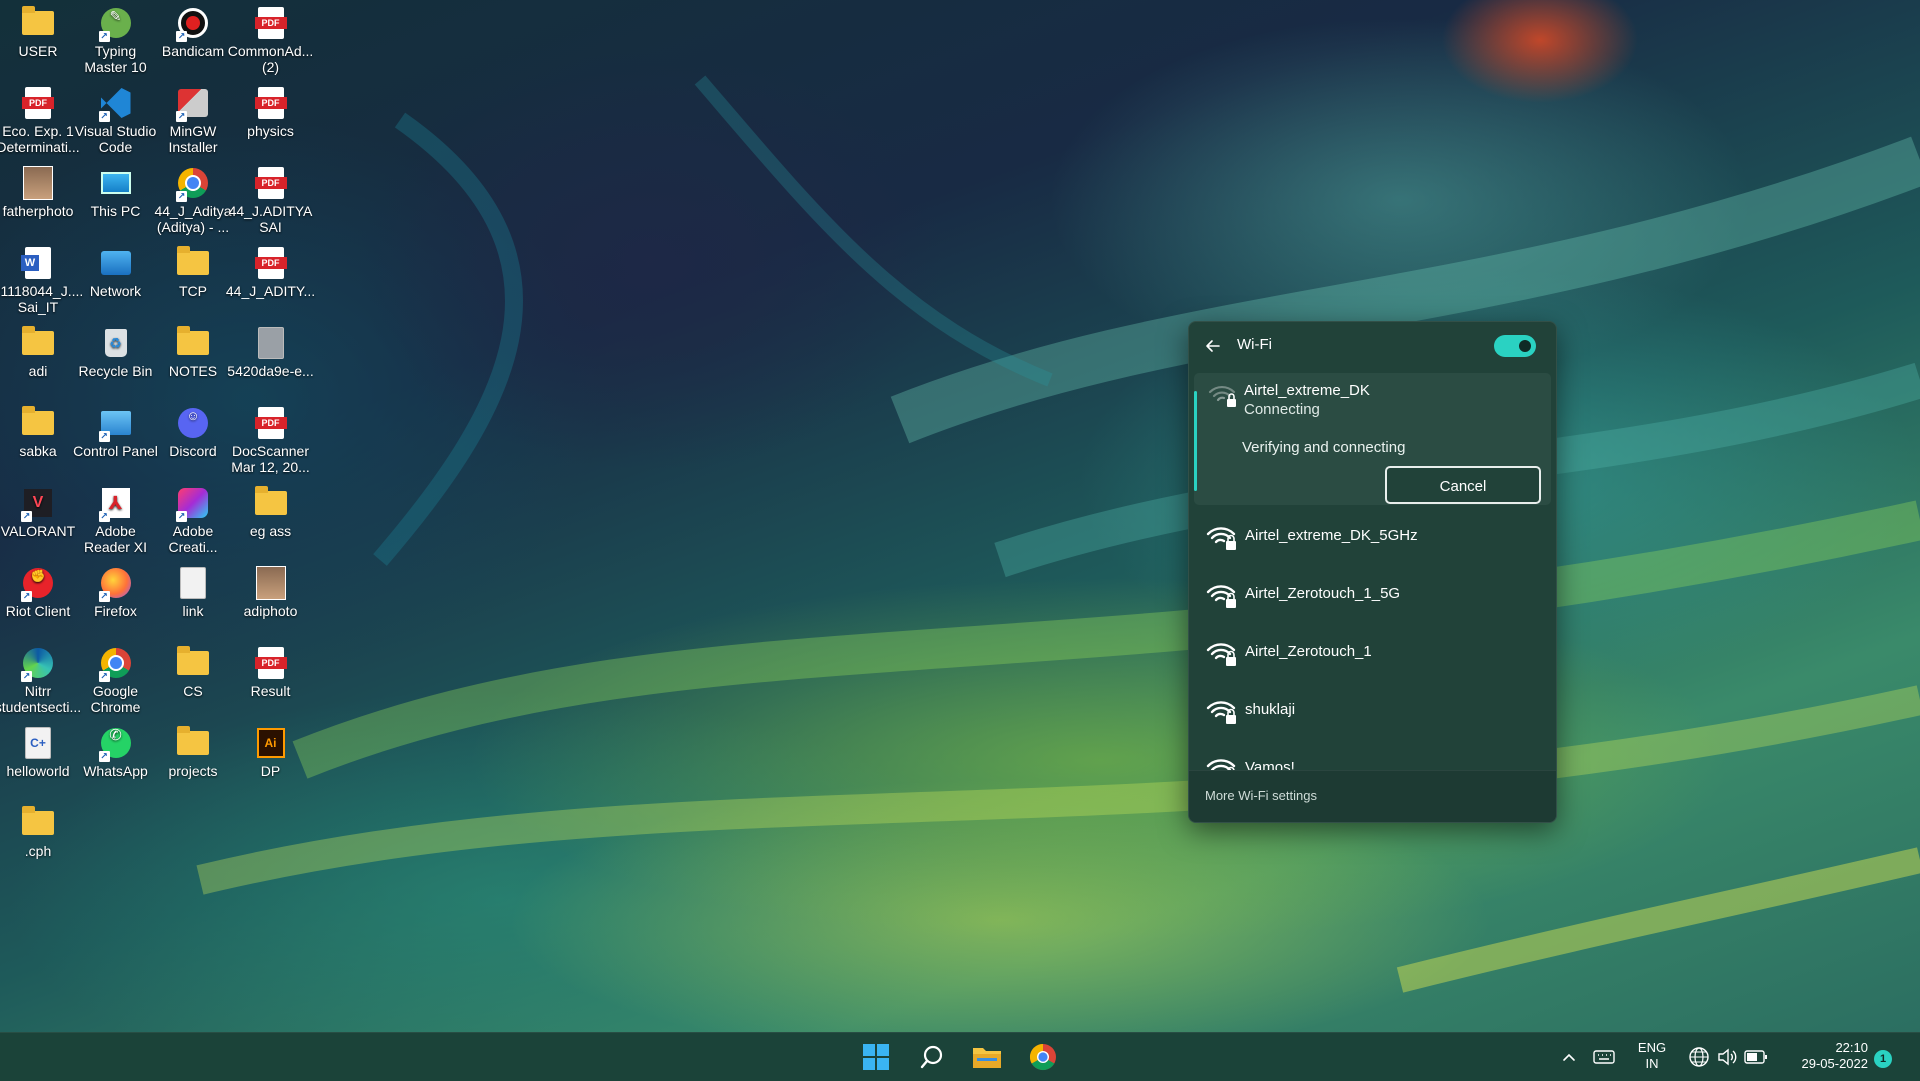 The width and height of the screenshot is (1920, 1081). I want to click on clock-time: 22:10, so click(1851, 1047).